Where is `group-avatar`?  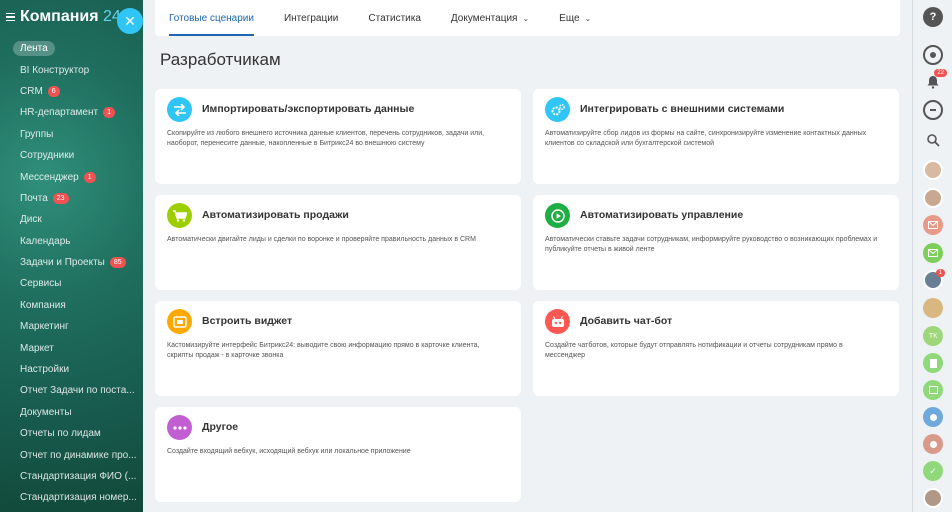 group-avatar is located at coordinates (933, 308).